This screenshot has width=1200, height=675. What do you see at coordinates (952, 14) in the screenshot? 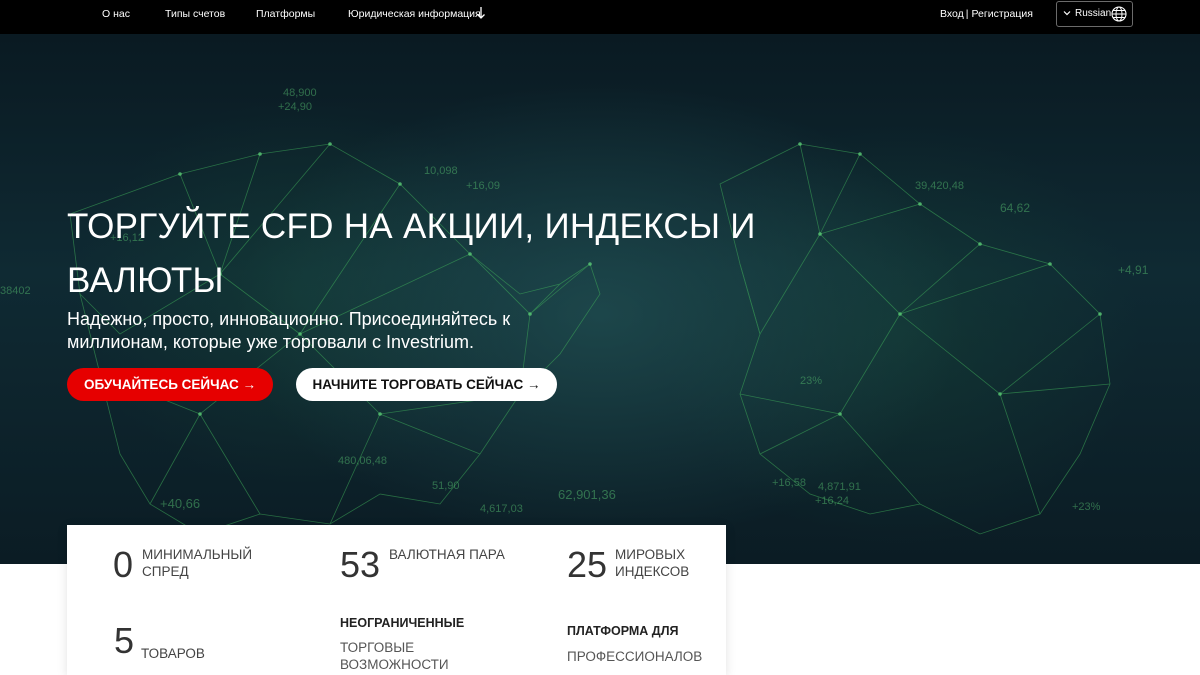
I see `login-link: Вход` at bounding box center [952, 14].